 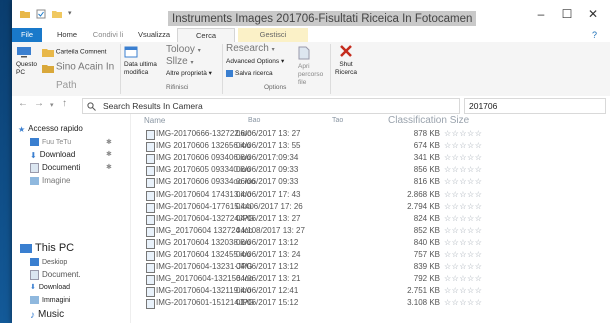 What do you see at coordinates (268, 194) in the screenshot?
I see `file-date: 04/06/2017 17: 43` at bounding box center [268, 194].